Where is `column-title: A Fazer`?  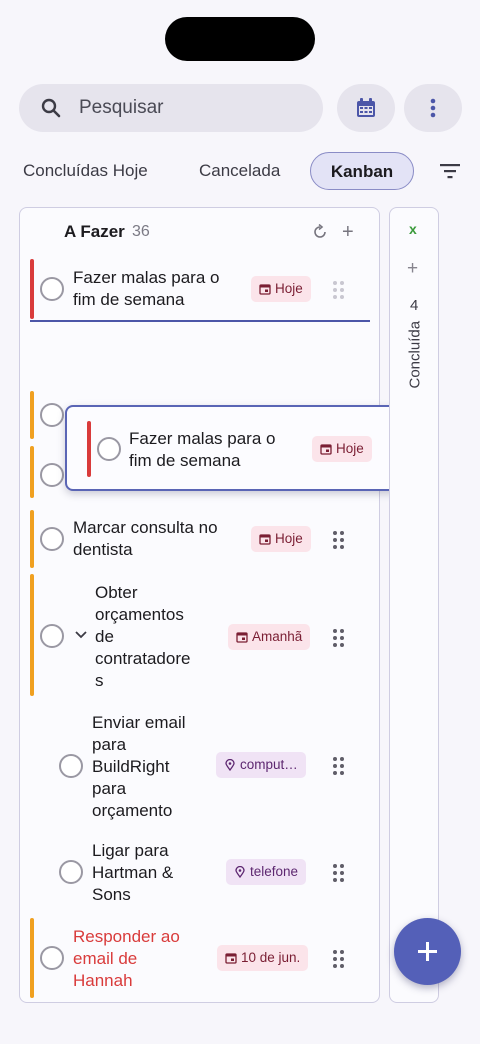 column-title: A Fazer is located at coordinates (94, 231).